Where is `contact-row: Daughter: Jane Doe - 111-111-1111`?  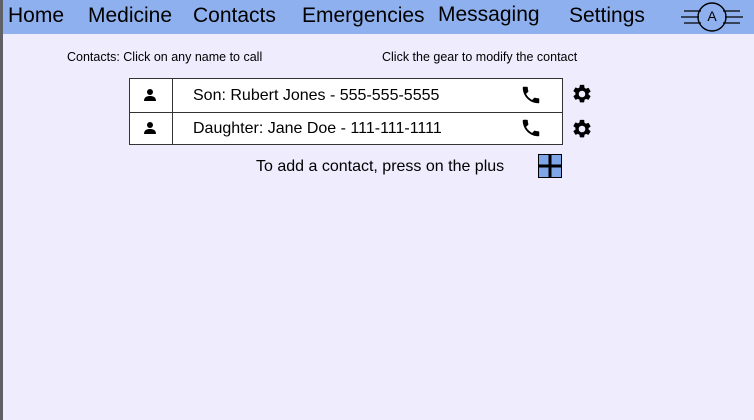 contact-row: Daughter: Jane Doe - 111-111-1111 is located at coordinates (346, 128).